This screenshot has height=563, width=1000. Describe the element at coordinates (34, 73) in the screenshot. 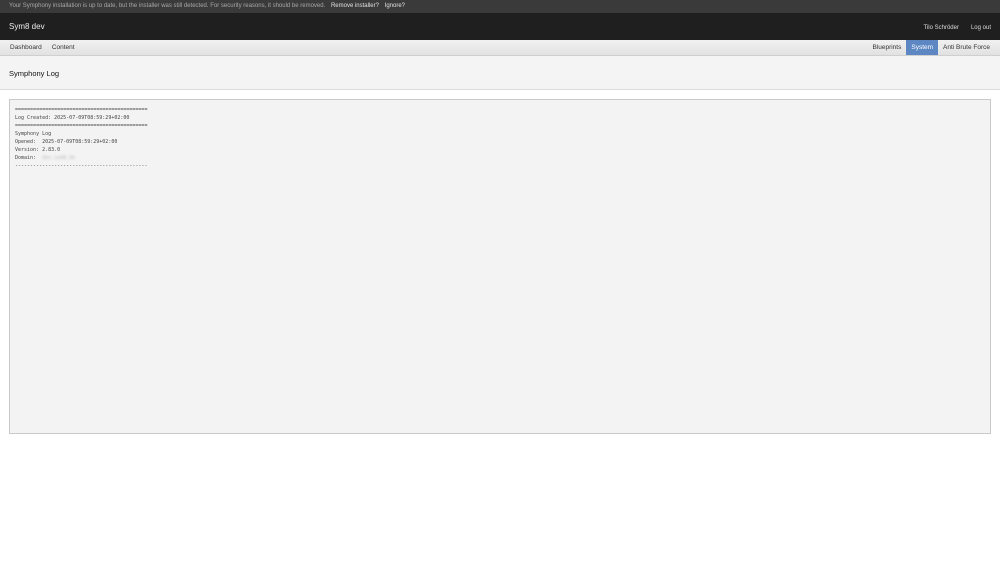

I see `page-title: Symphony Log` at that location.